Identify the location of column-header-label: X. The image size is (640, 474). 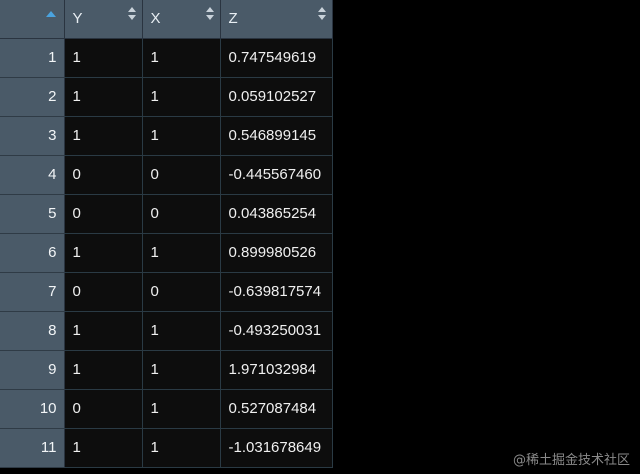
(155, 19).